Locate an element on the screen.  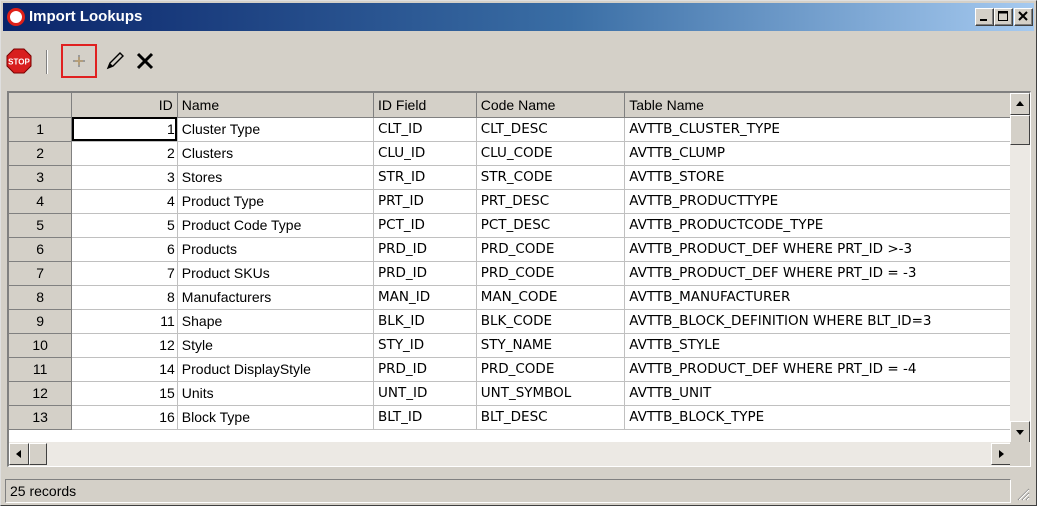
code-name-cell: PRT_DESC is located at coordinates (551, 201).